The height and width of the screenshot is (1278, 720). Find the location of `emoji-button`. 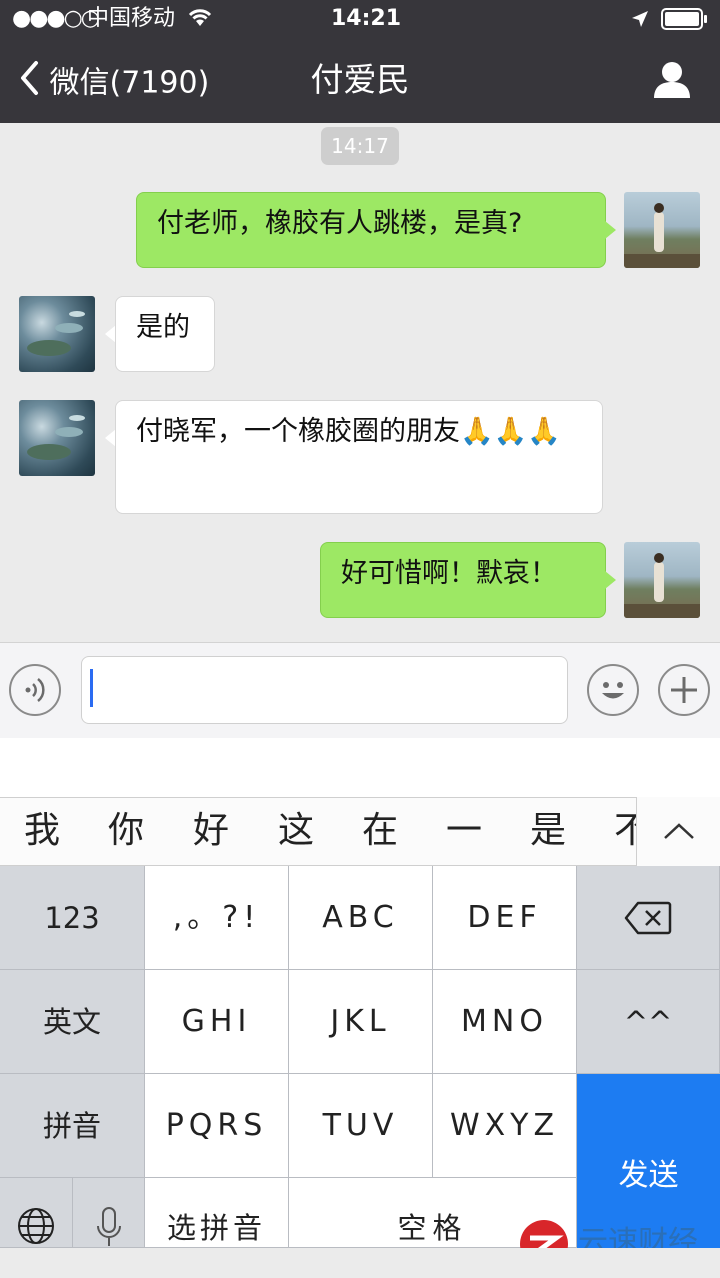

emoji-button is located at coordinates (613, 690).